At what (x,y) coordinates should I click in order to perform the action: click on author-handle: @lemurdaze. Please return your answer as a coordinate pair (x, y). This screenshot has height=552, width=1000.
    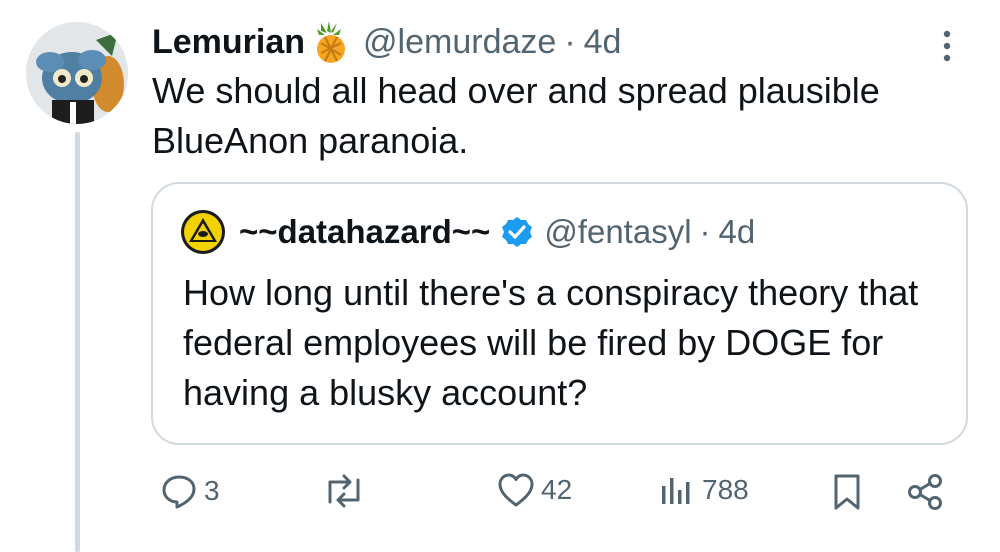
    Looking at the image, I should click on (459, 42).